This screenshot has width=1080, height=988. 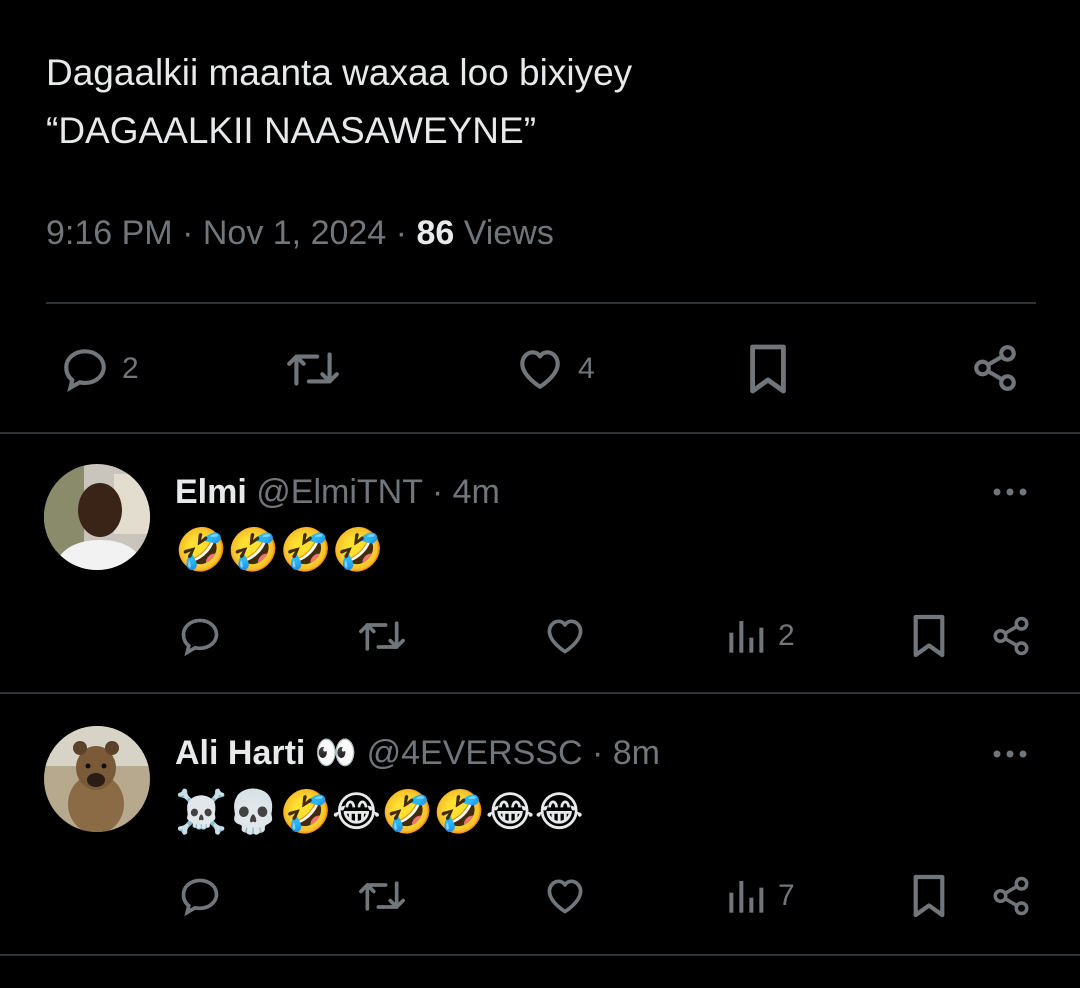 I want to click on avatar-hyena-icon, so click(x=97, y=779).